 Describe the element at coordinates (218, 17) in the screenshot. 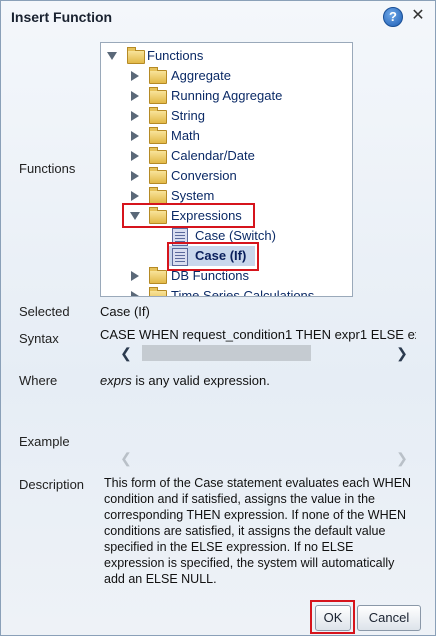

I see `title-bar: Insert Function ? ✕` at that location.